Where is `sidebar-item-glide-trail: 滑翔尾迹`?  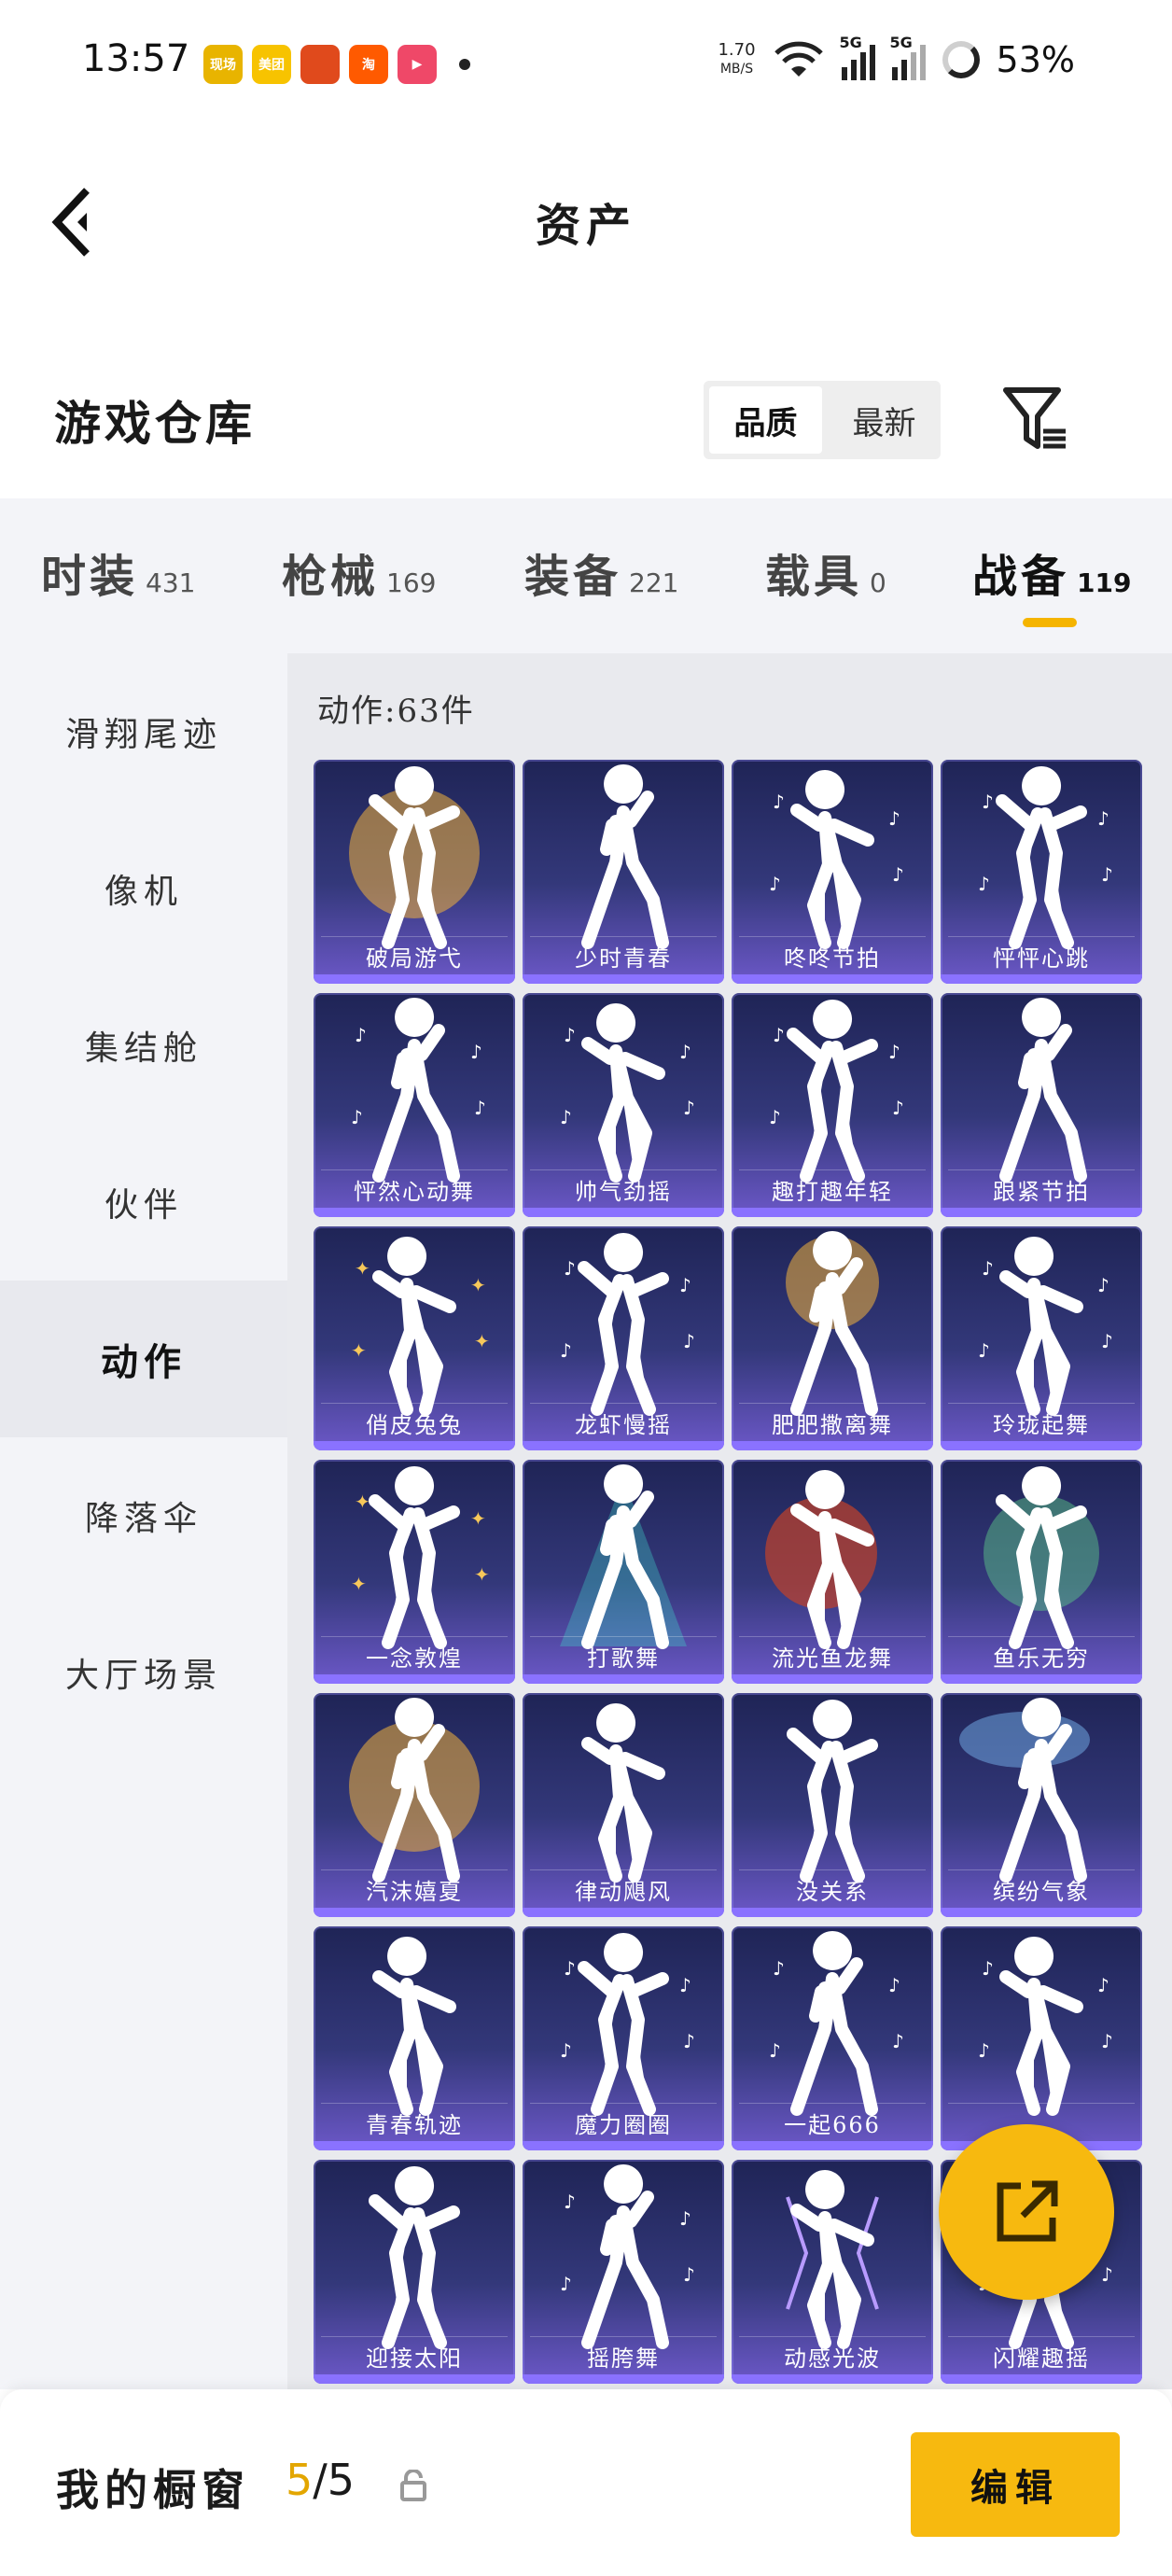
sidebar-item-glide-trail: 滑翔尾迹 is located at coordinates (143, 731).